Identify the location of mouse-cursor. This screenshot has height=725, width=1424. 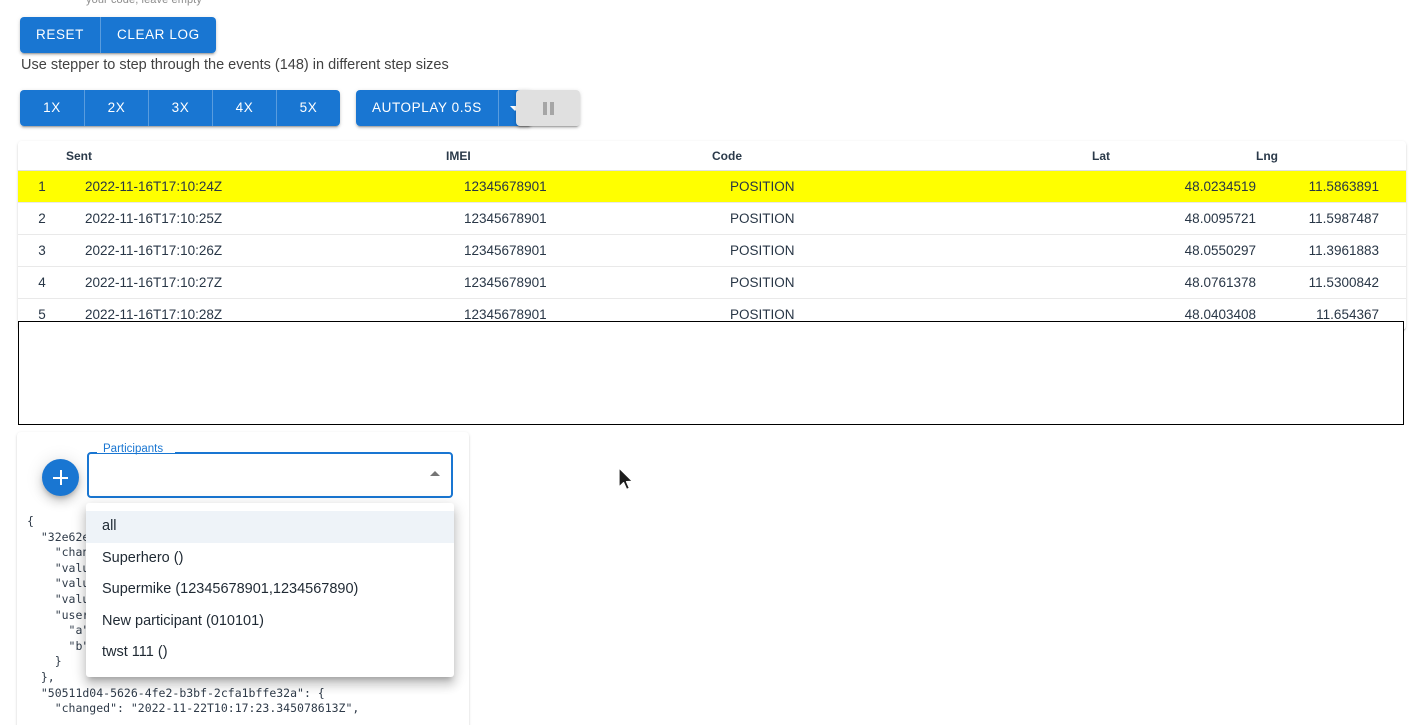
(626, 478).